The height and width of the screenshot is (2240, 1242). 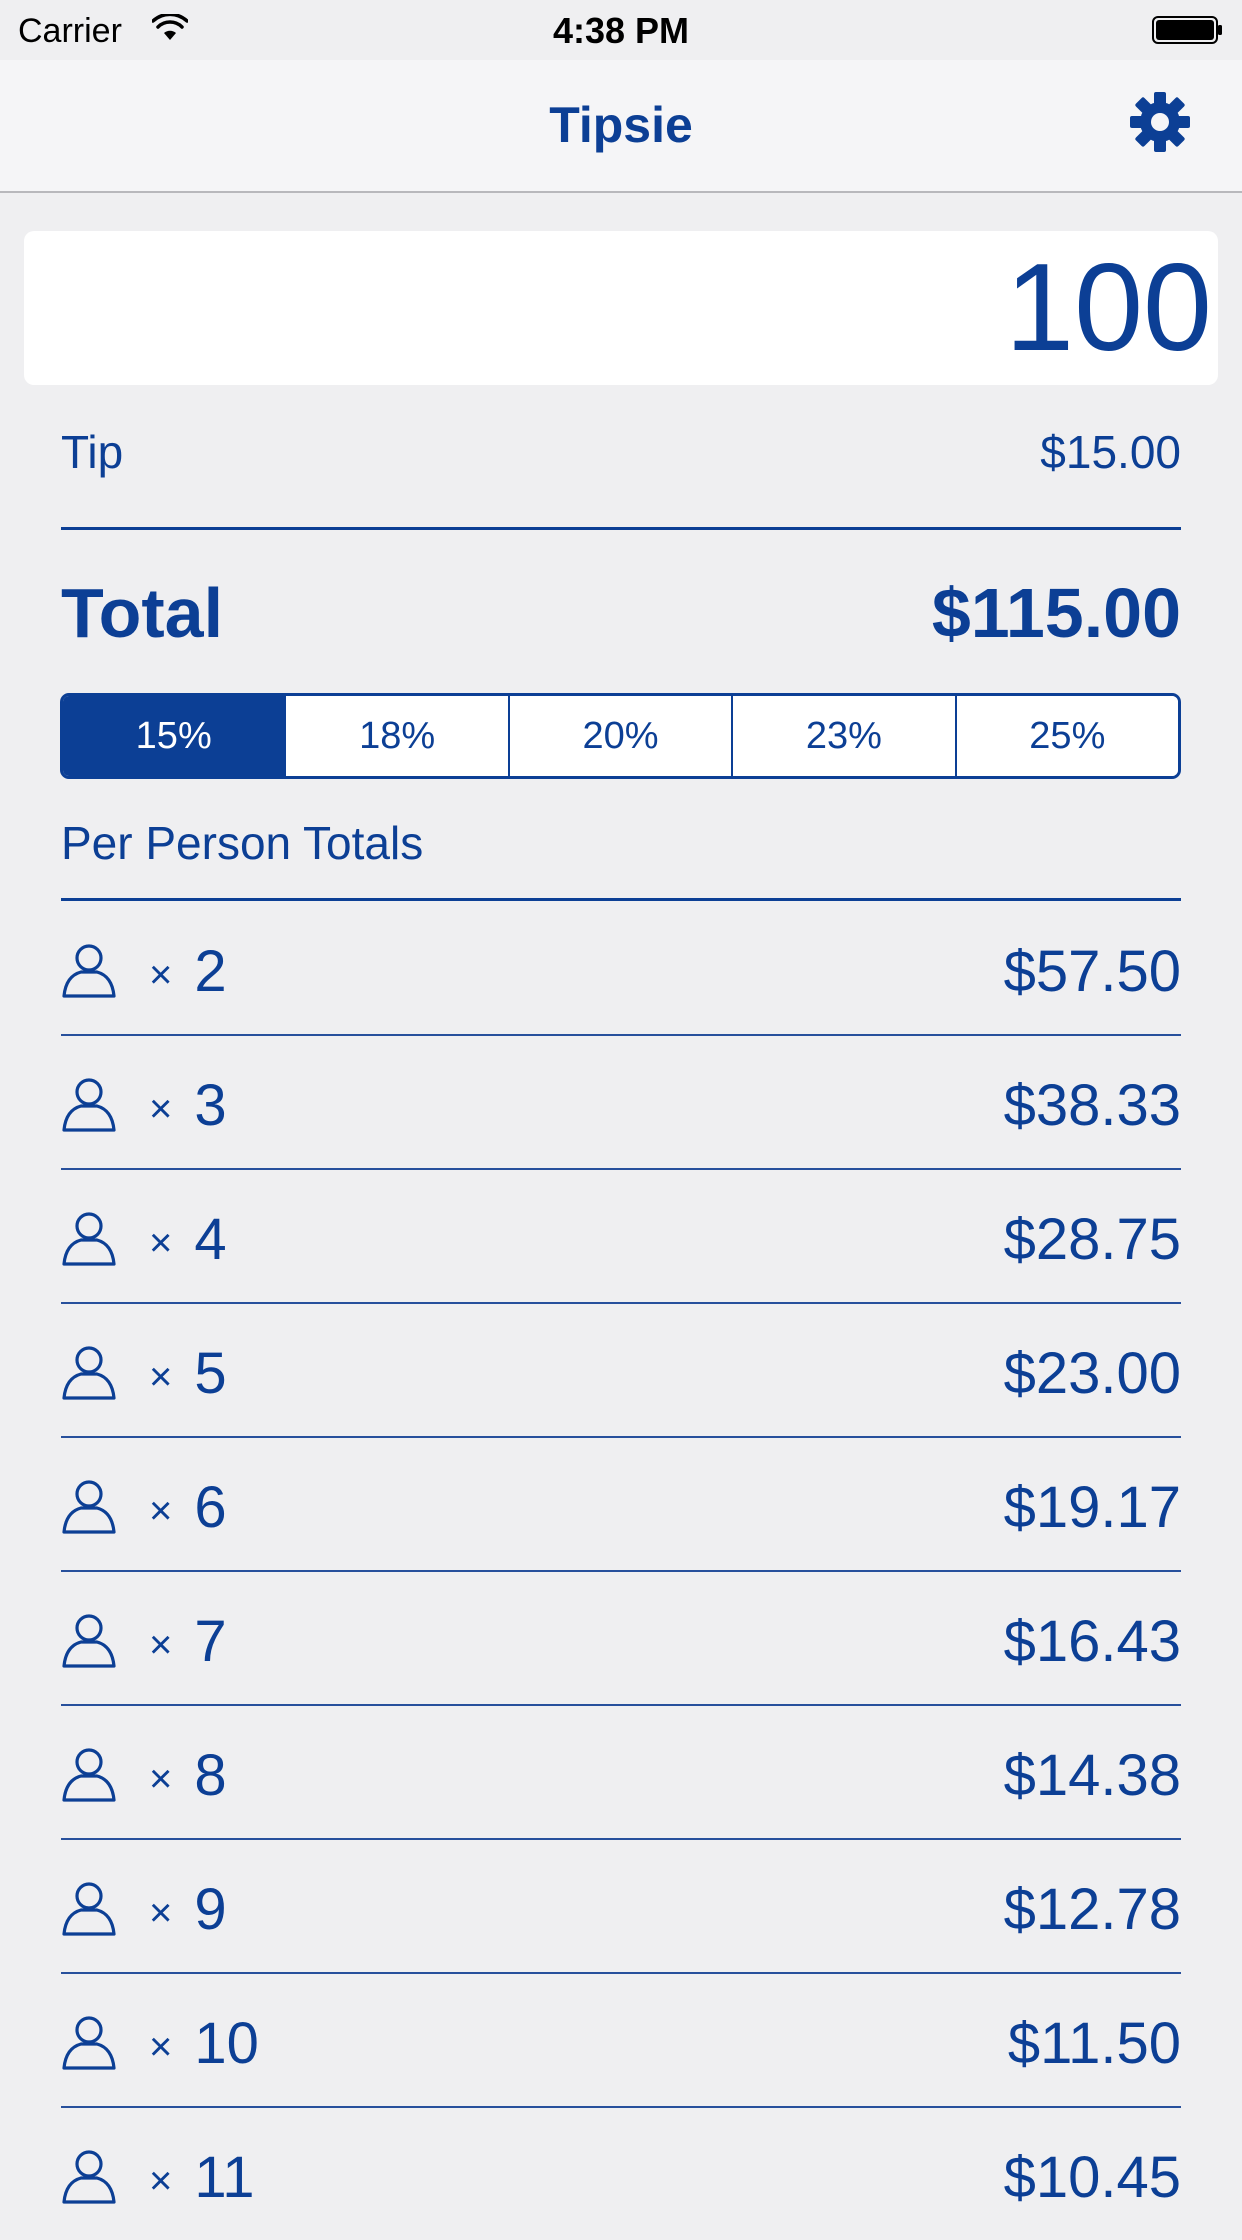 What do you see at coordinates (210, 1373) in the screenshot?
I see `people-count-value: 5` at bounding box center [210, 1373].